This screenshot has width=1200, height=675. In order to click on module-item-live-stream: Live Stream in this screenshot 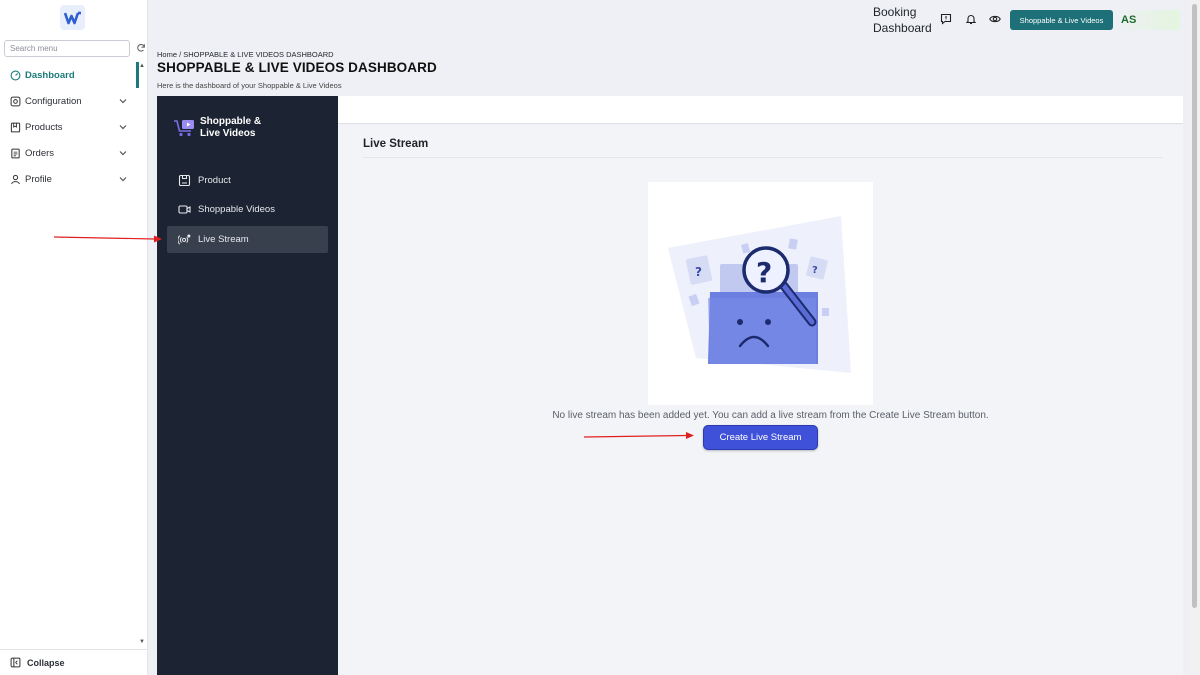, I will do `click(247, 239)`.